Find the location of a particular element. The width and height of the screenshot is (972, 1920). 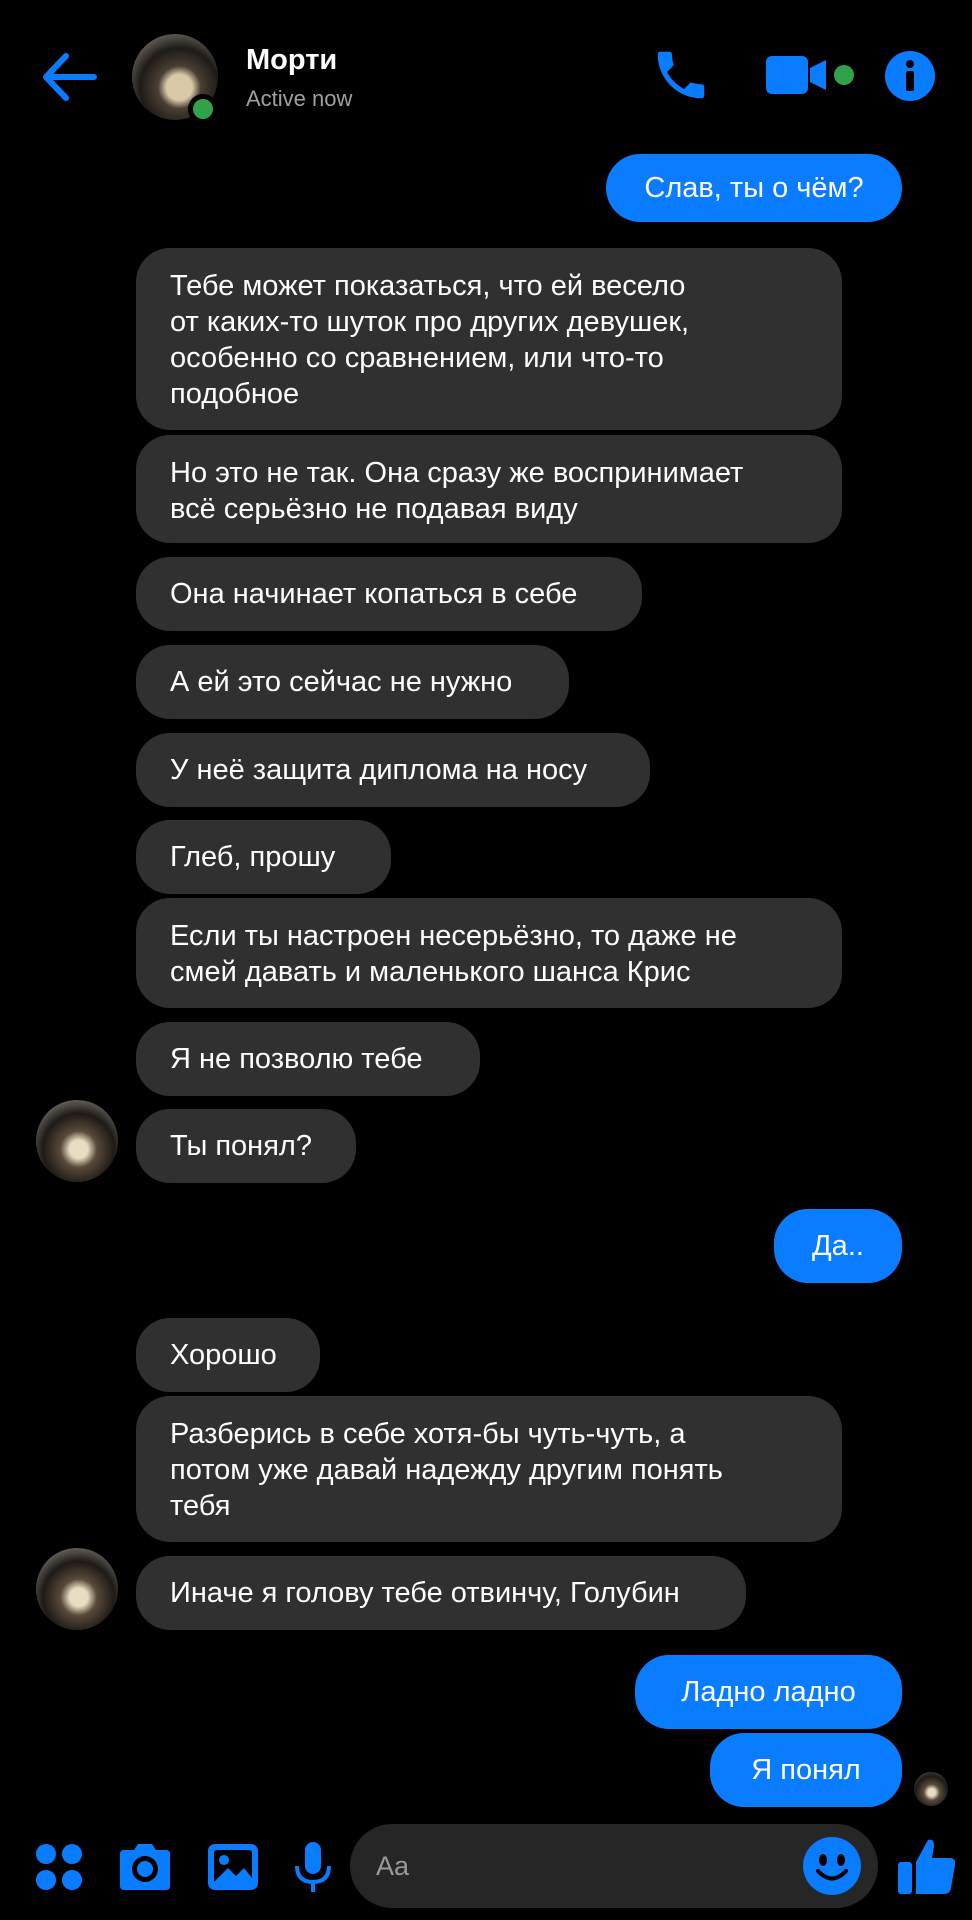

message-bubble-incoming: Ты понял? is located at coordinates (246, 1146).